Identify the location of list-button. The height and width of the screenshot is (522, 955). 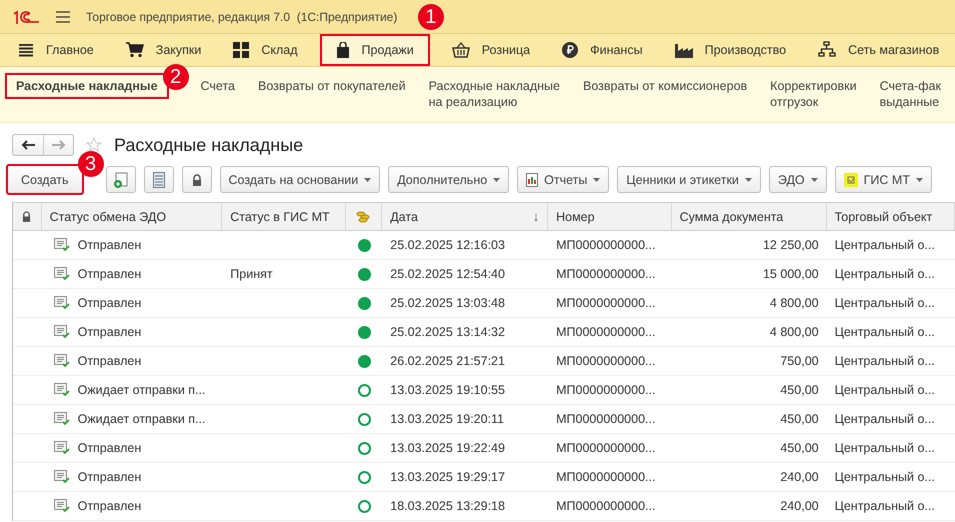
(159, 179).